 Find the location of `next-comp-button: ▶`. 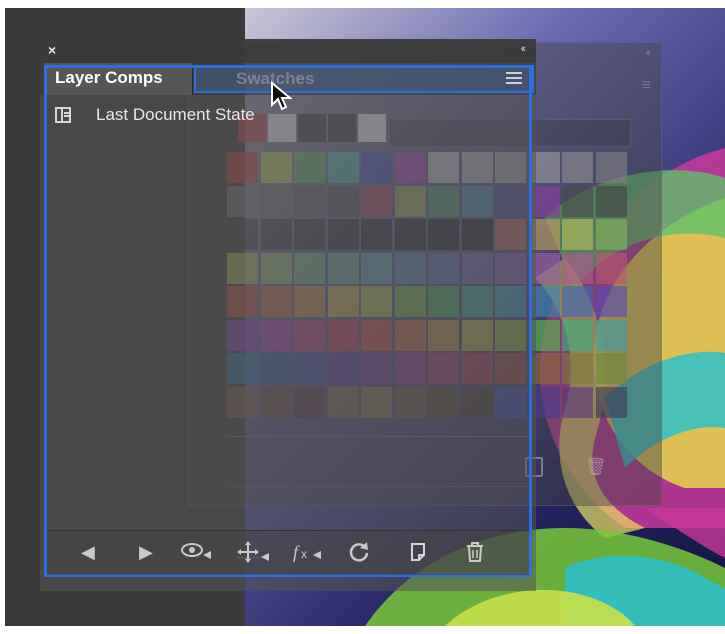

next-comp-button: ▶ is located at coordinates (146, 552).